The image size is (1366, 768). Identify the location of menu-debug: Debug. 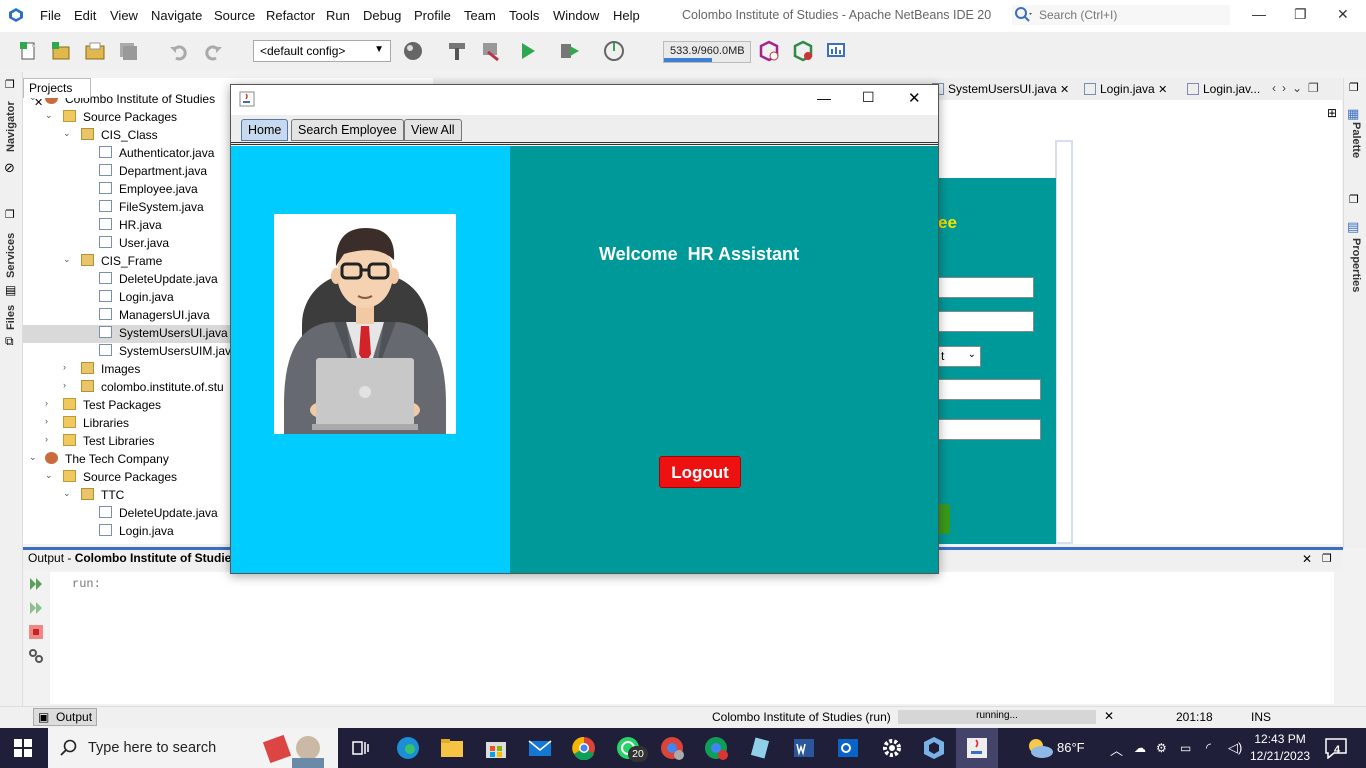
(382, 15).